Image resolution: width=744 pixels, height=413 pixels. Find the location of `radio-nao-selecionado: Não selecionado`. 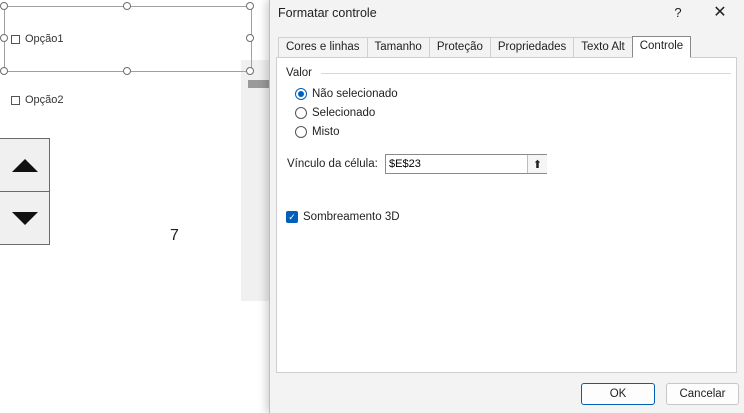

radio-nao-selecionado: Não selecionado is located at coordinates (346, 94).